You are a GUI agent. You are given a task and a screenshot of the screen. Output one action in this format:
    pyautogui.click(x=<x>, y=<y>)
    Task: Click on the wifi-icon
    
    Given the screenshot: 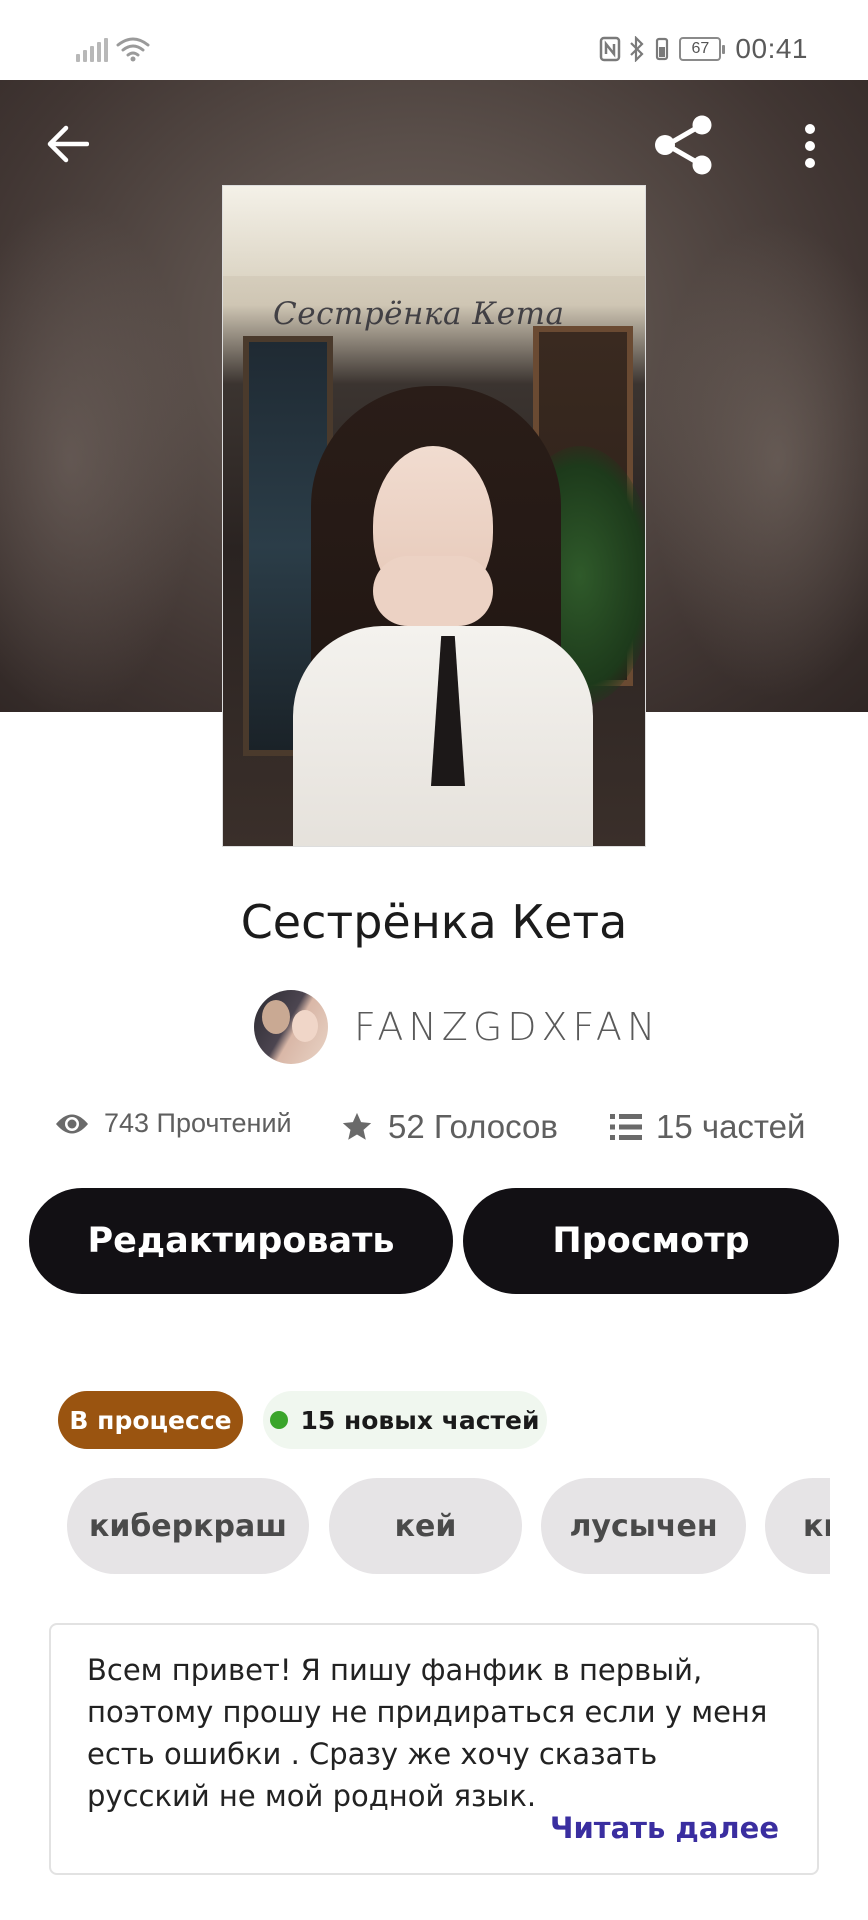 What is the action you would take?
    pyautogui.click(x=133, y=49)
    